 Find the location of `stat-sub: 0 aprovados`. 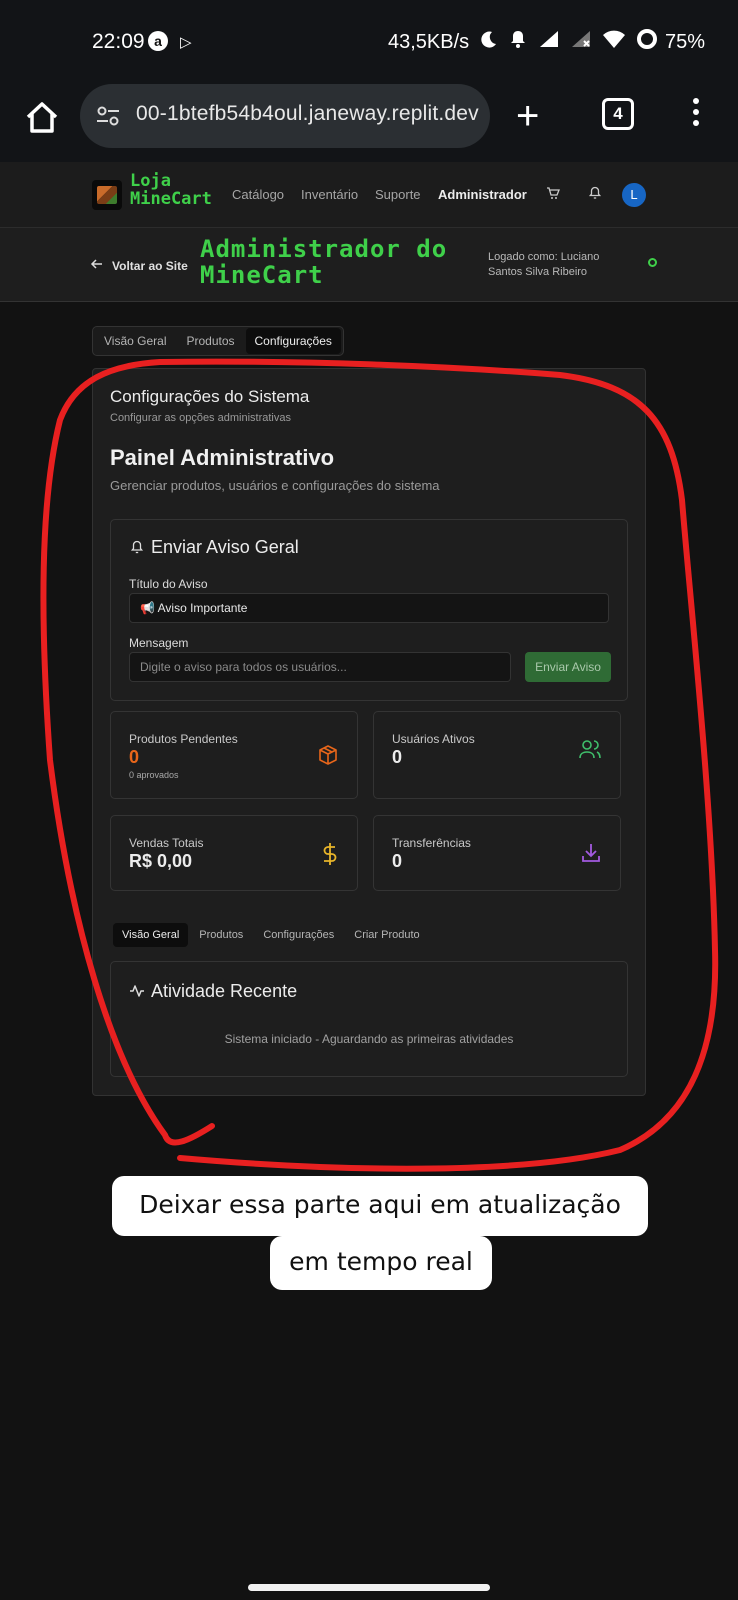

stat-sub: 0 aprovados is located at coordinates (154, 775).